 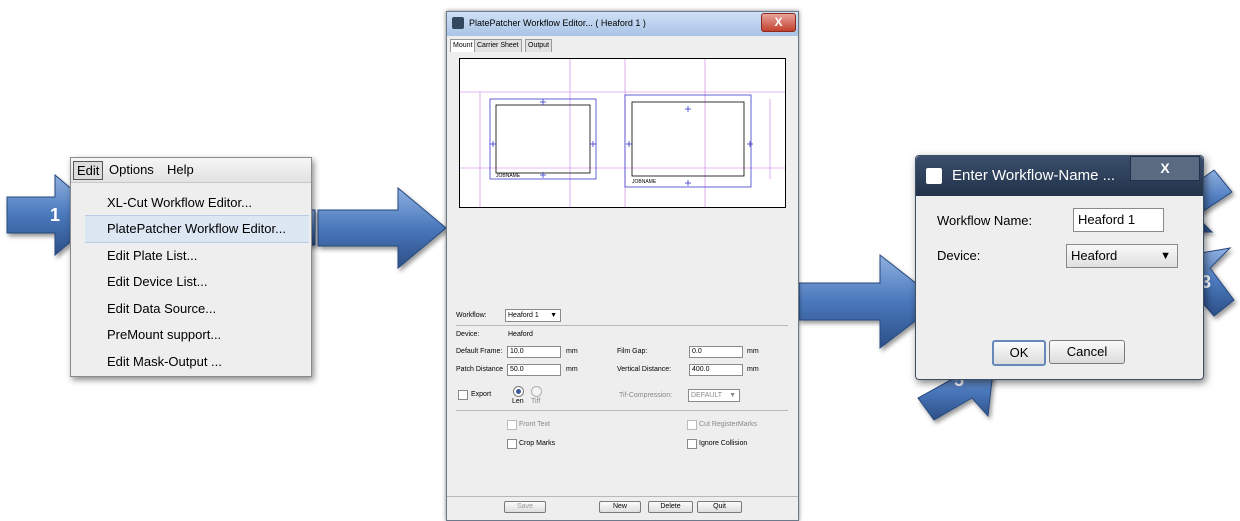 I want to click on workflow-label: Workflow:, so click(x=471, y=315).